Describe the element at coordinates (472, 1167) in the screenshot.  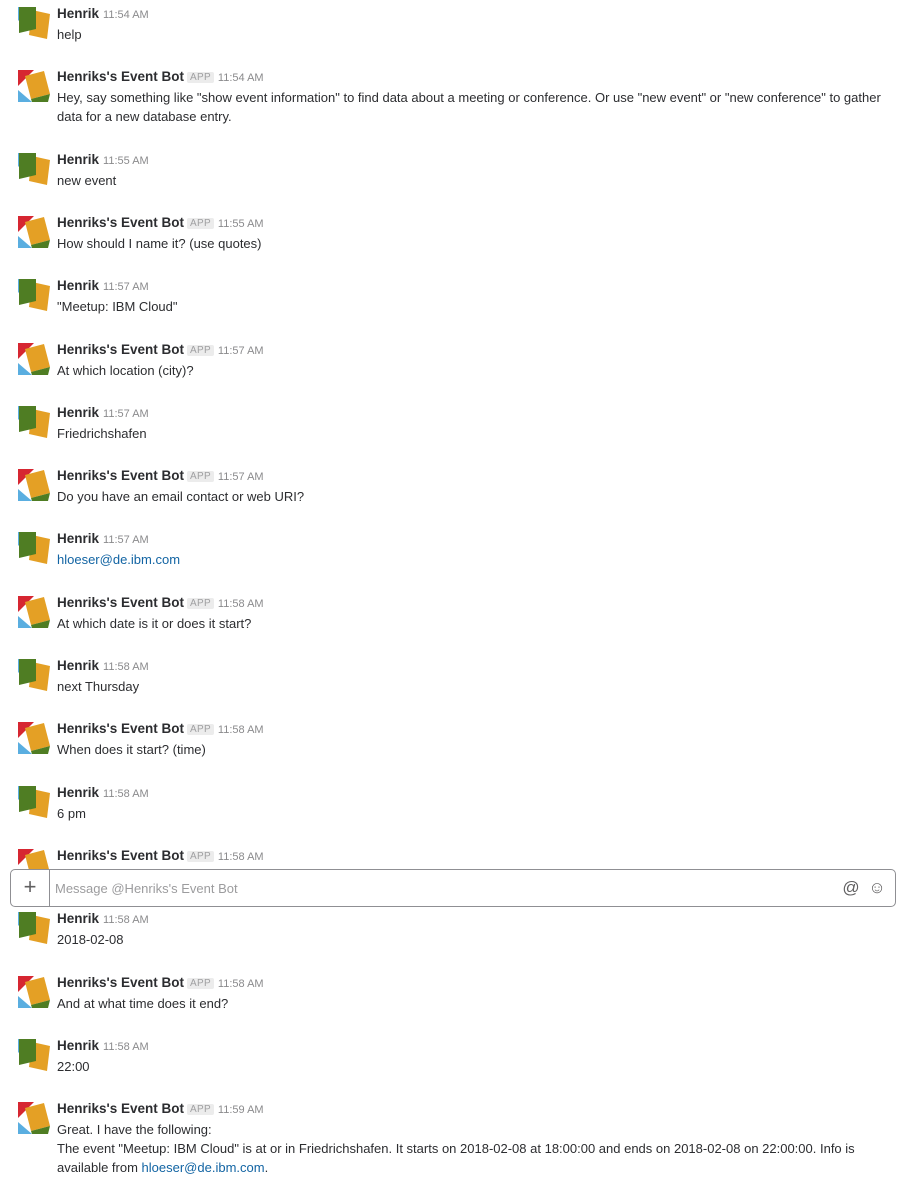
I see `message-text: available from hloeser@de.ibm.com.` at that location.